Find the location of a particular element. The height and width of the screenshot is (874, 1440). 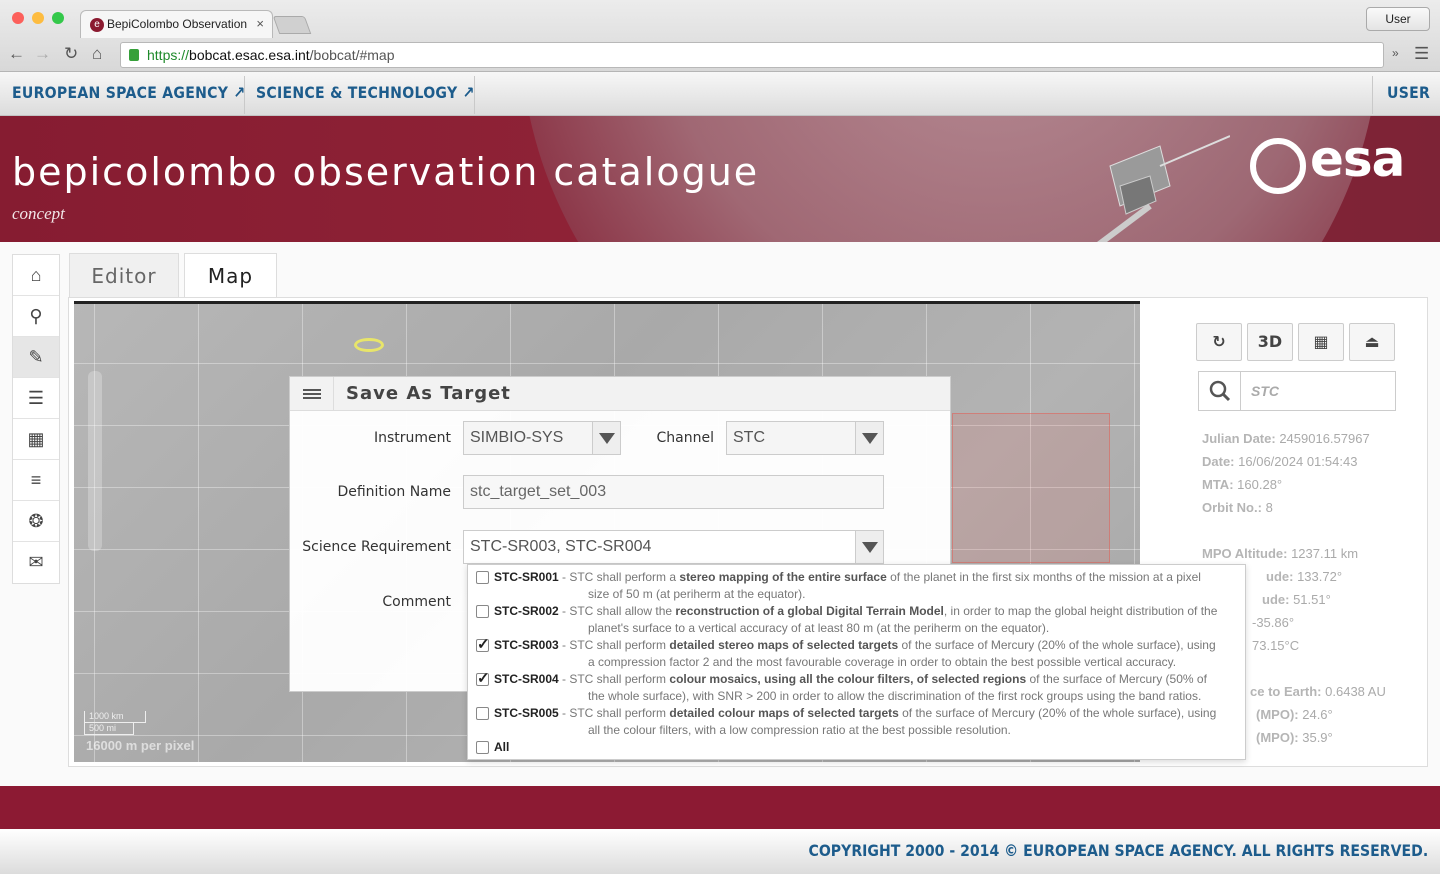

info-label: Date: is located at coordinates (1218, 461).